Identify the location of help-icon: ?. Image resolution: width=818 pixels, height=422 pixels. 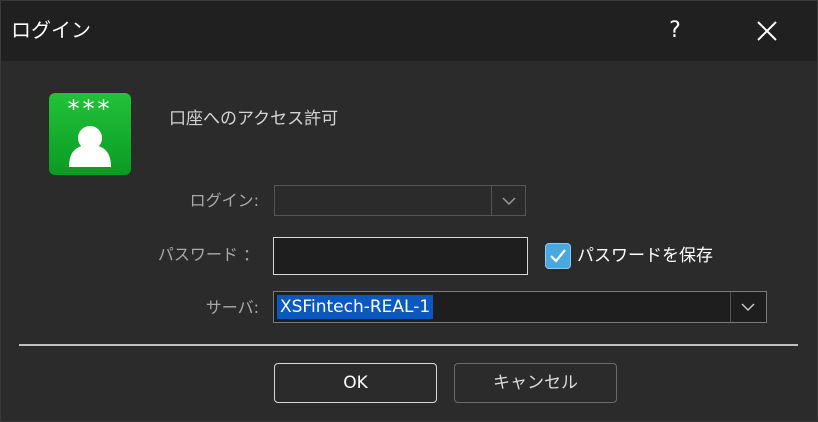
(675, 30).